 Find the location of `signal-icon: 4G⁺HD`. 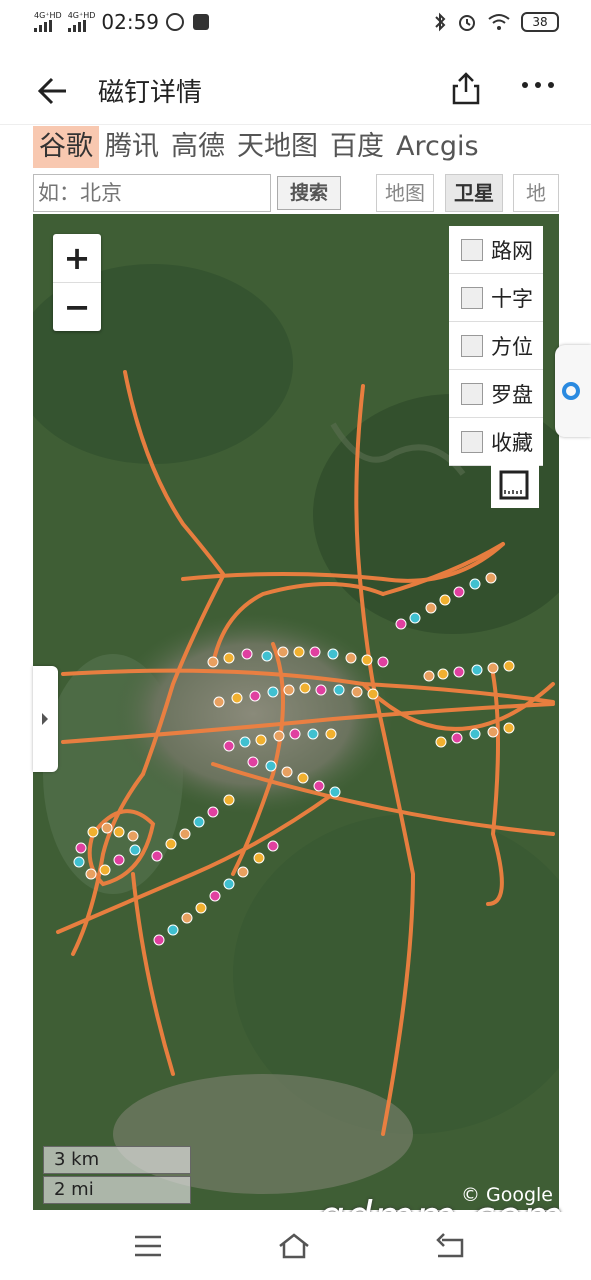

signal-icon: 4G⁺HD is located at coordinates (48, 22).